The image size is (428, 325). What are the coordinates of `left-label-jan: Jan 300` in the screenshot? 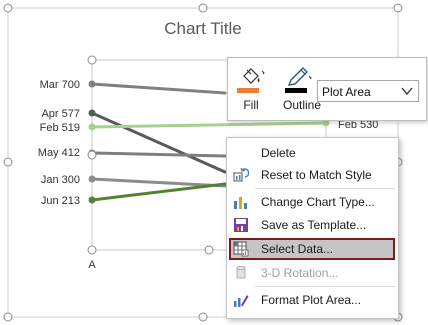 It's located at (60, 180).